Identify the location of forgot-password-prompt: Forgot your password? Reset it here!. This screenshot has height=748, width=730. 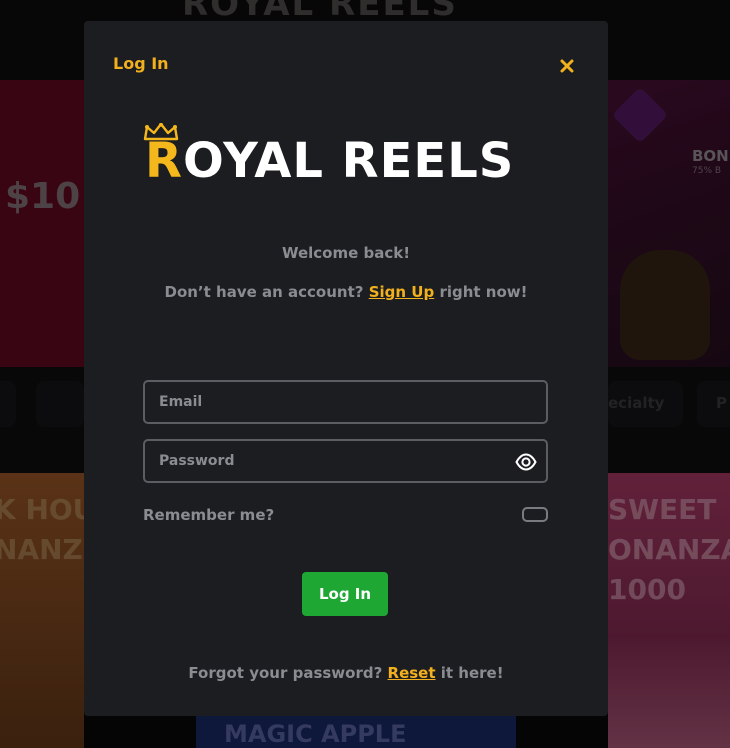
(346, 673).